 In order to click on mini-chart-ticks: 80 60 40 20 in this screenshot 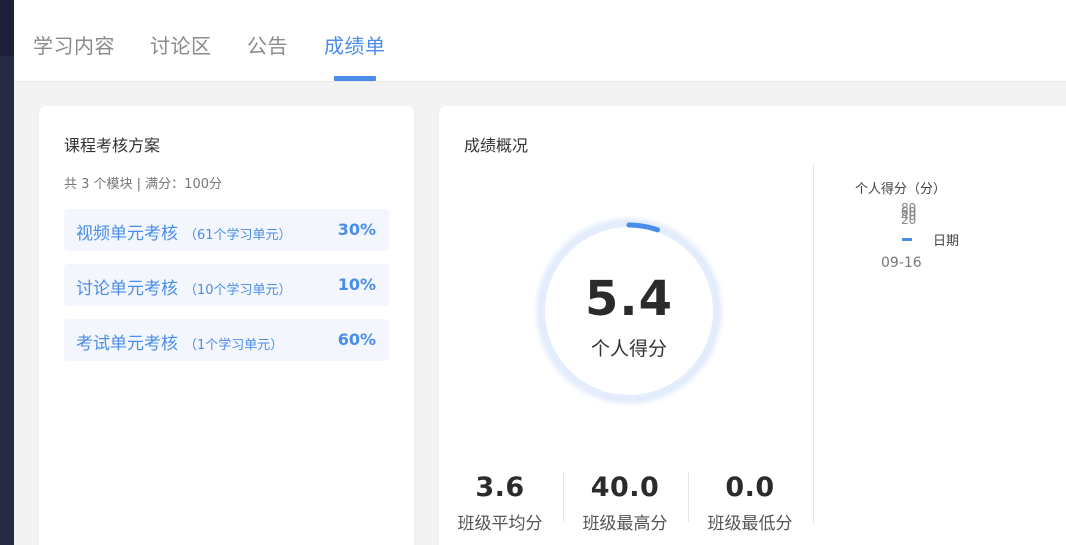, I will do `click(909, 214)`.